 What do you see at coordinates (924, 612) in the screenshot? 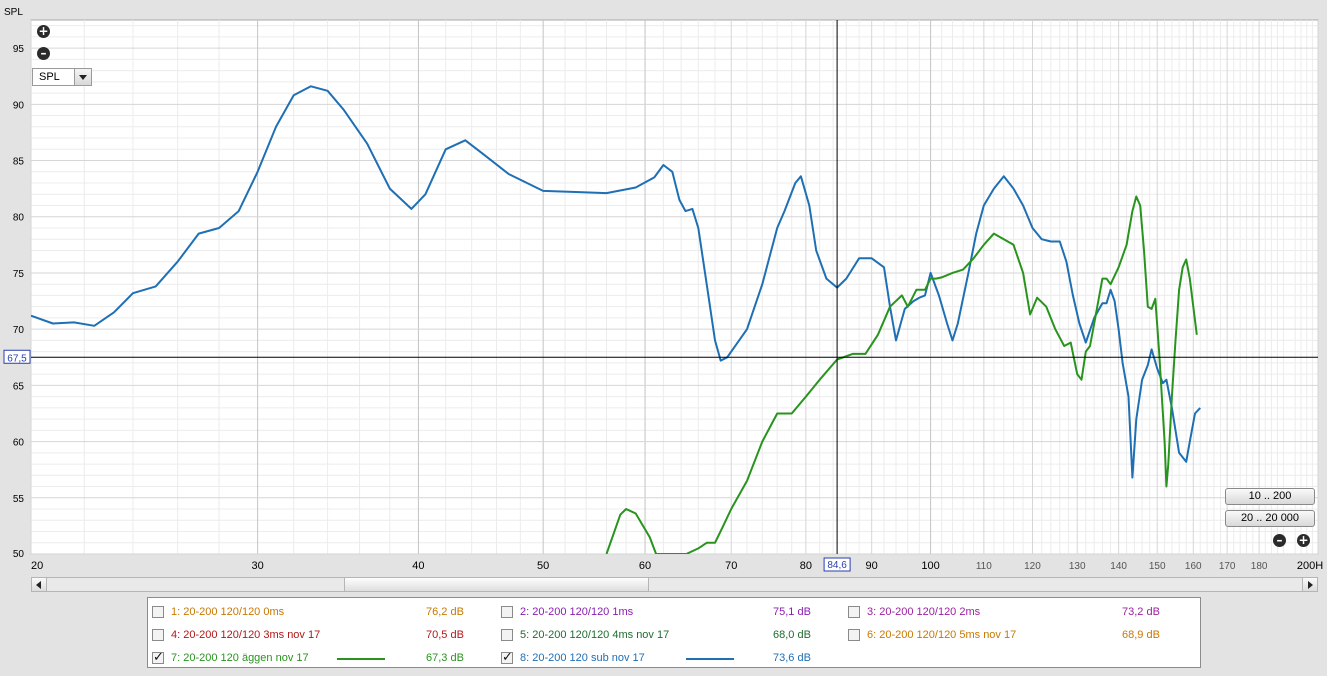
I see `legend-label: 3: 20-200 120/120 2ms` at bounding box center [924, 612].